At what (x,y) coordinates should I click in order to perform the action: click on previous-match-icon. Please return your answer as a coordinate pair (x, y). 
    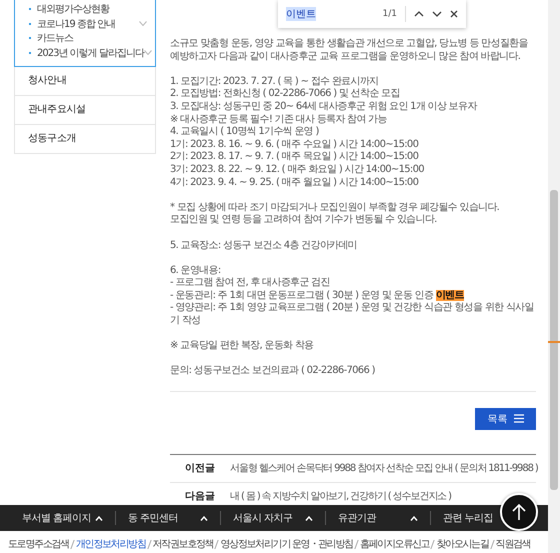
    Looking at the image, I should click on (419, 14).